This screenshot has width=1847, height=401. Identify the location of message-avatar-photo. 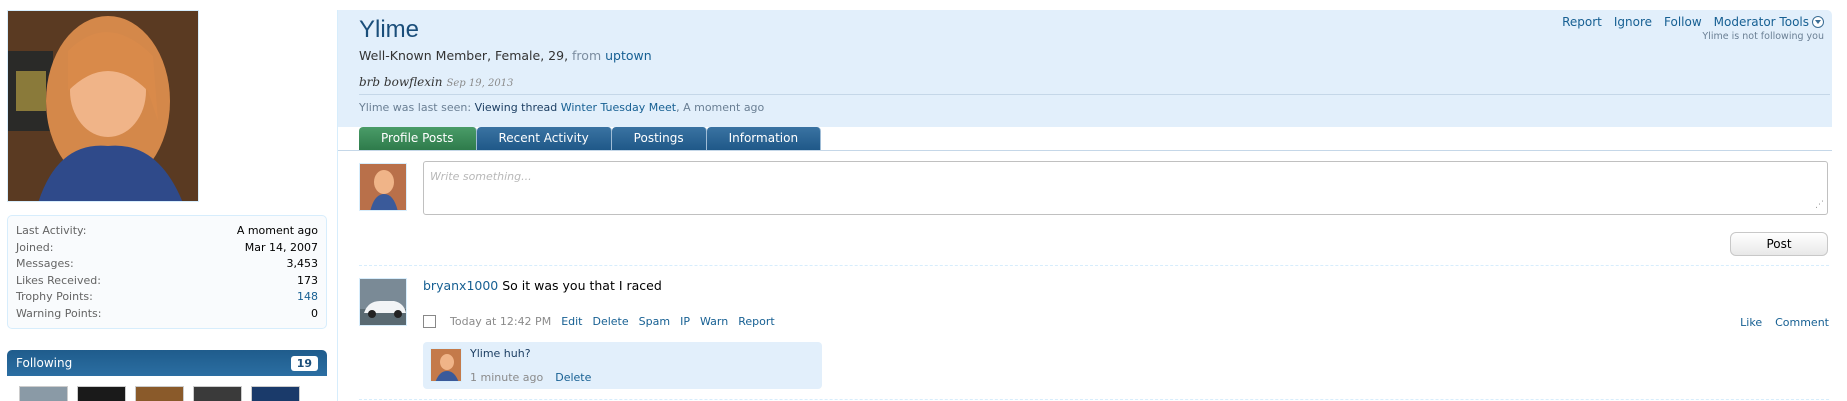
(383, 302).